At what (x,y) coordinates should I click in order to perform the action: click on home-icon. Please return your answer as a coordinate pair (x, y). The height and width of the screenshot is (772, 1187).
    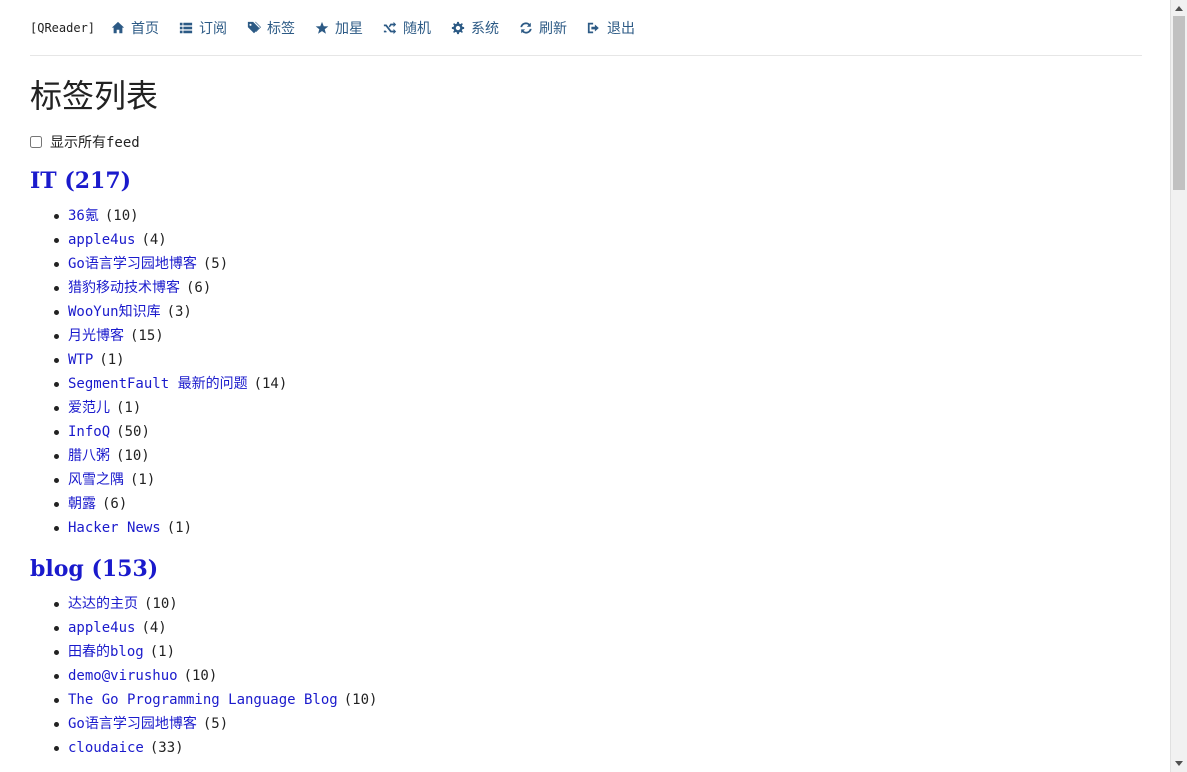
    Looking at the image, I should click on (118, 27).